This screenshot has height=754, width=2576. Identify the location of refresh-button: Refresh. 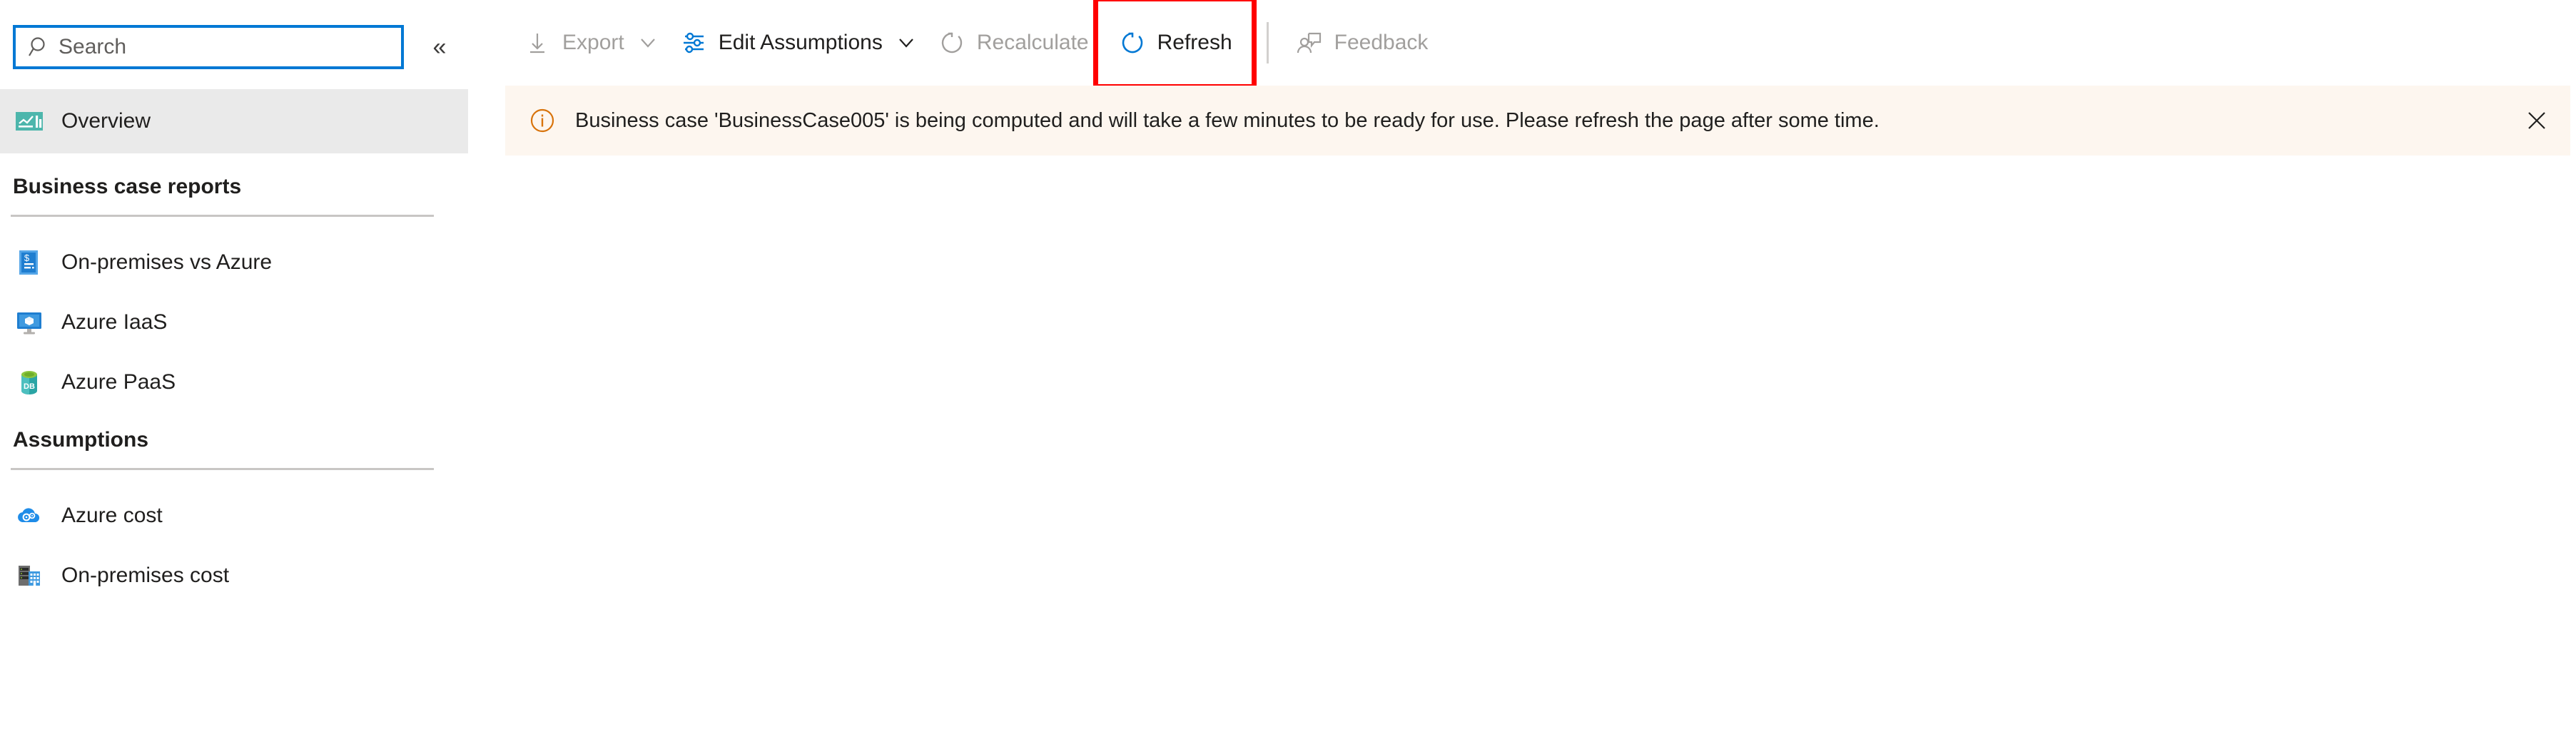
(1174, 44).